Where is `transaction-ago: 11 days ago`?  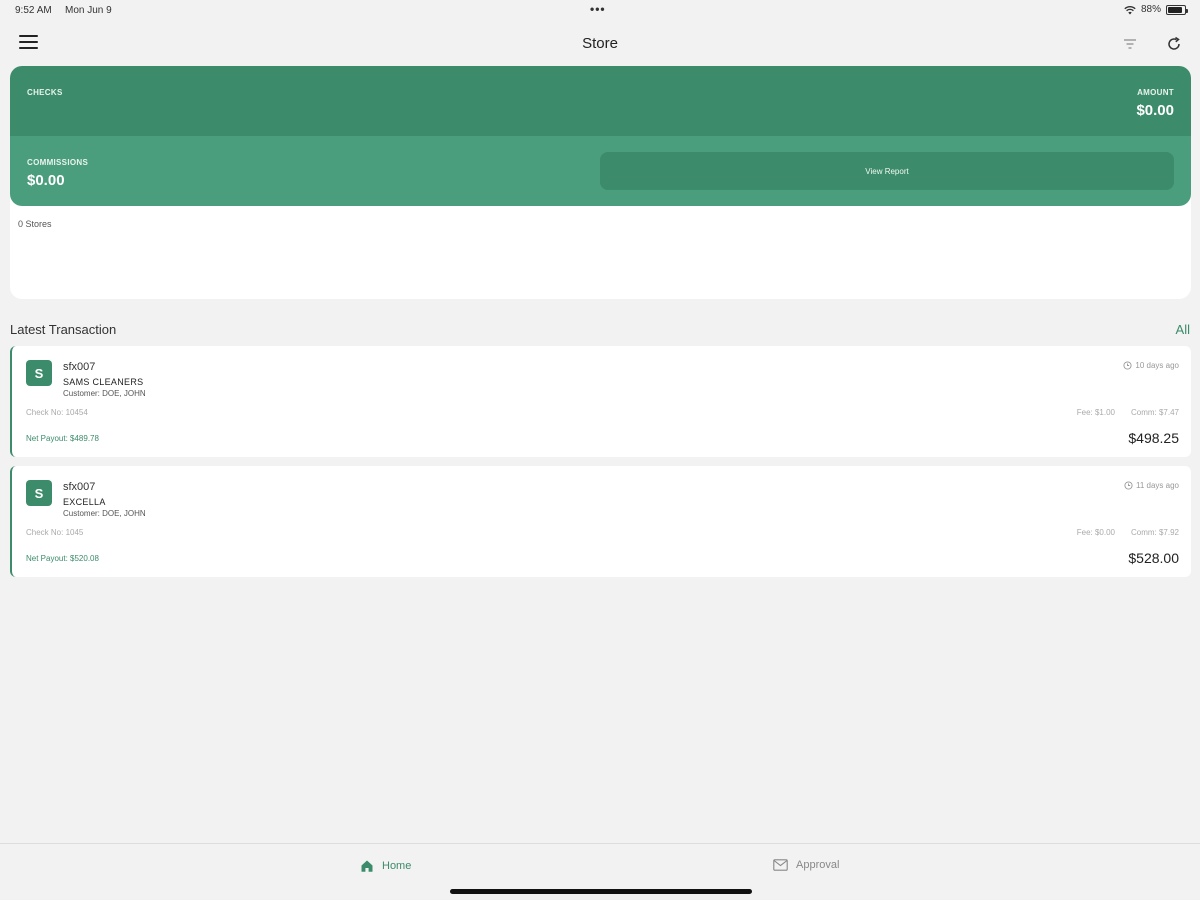
transaction-ago: 11 days ago is located at coordinates (1157, 485).